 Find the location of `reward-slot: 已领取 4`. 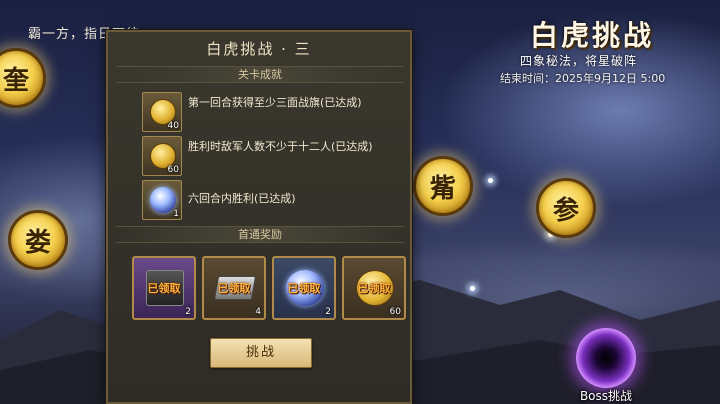

reward-slot: 已领取 4 is located at coordinates (234, 288).